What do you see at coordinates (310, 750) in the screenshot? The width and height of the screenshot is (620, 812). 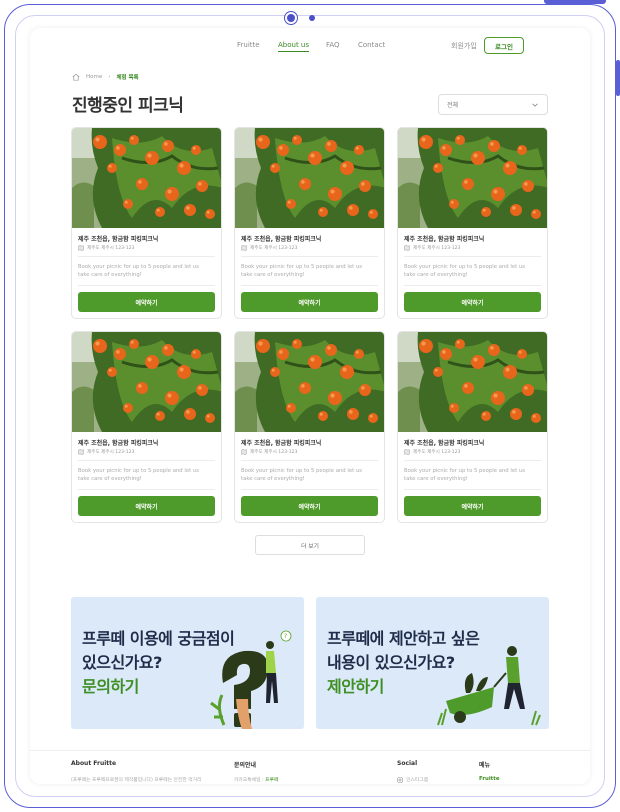 I see `footer-divider` at bounding box center [310, 750].